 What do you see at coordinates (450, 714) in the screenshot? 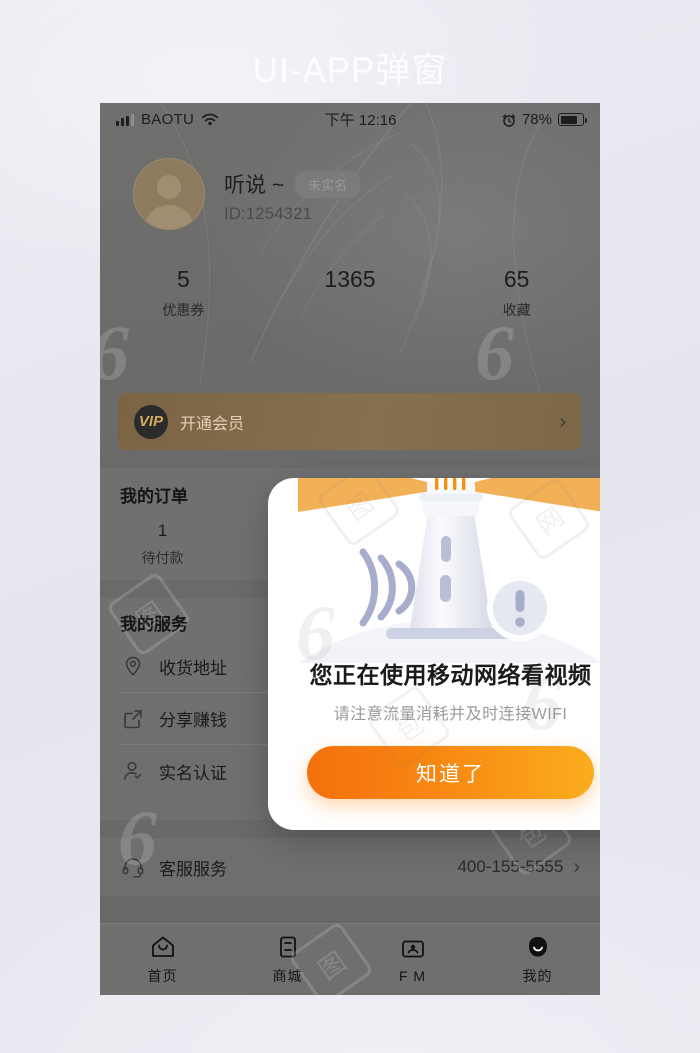
I see `dialog-subtitle: 请注意流量消耗并及时连接WIFI` at bounding box center [450, 714].